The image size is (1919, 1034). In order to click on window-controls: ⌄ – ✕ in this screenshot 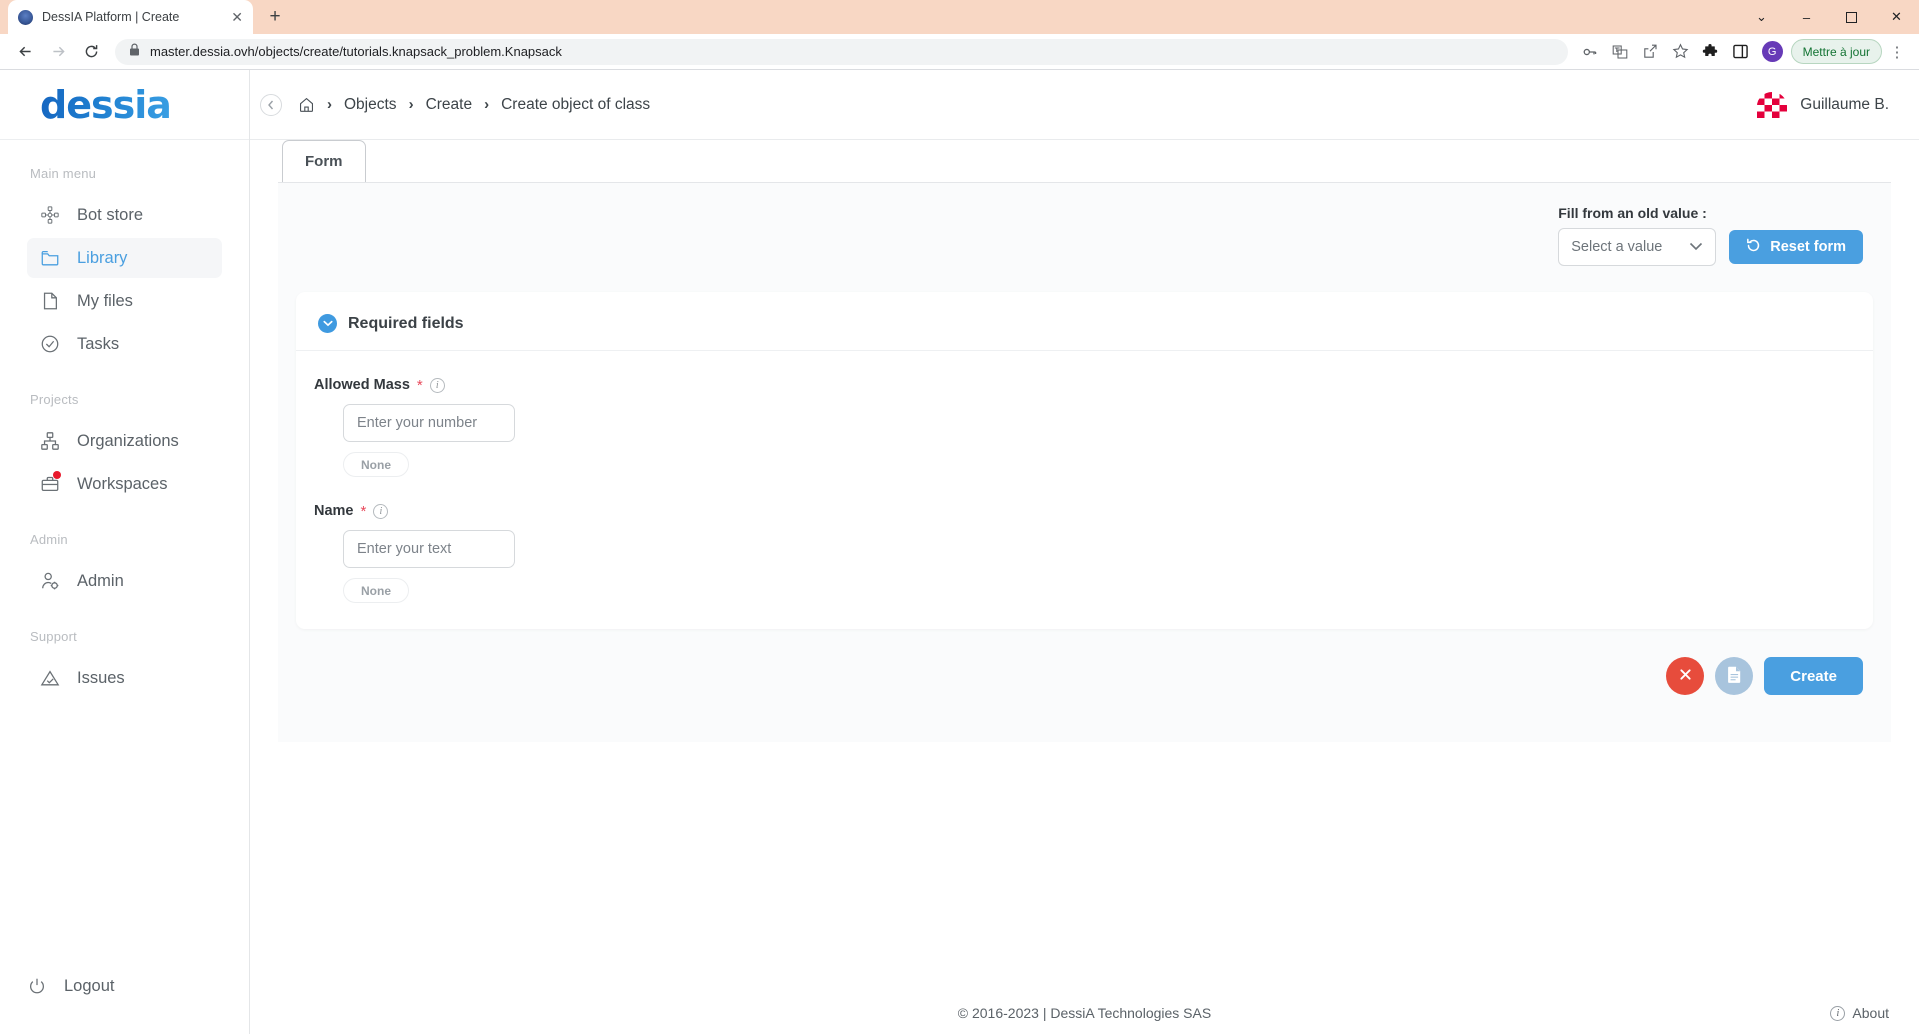, I will do `click(1829, 17)`.